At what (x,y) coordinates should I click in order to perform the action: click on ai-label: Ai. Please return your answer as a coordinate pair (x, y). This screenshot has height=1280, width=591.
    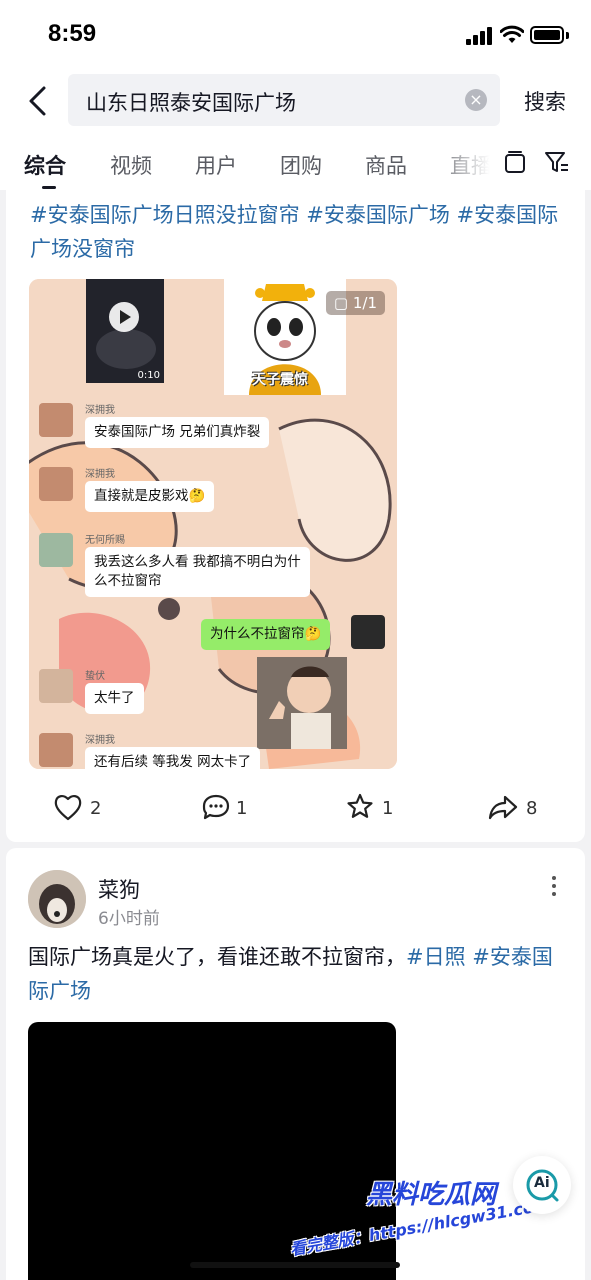
    Looking at the image, I should click on (542, 1183).